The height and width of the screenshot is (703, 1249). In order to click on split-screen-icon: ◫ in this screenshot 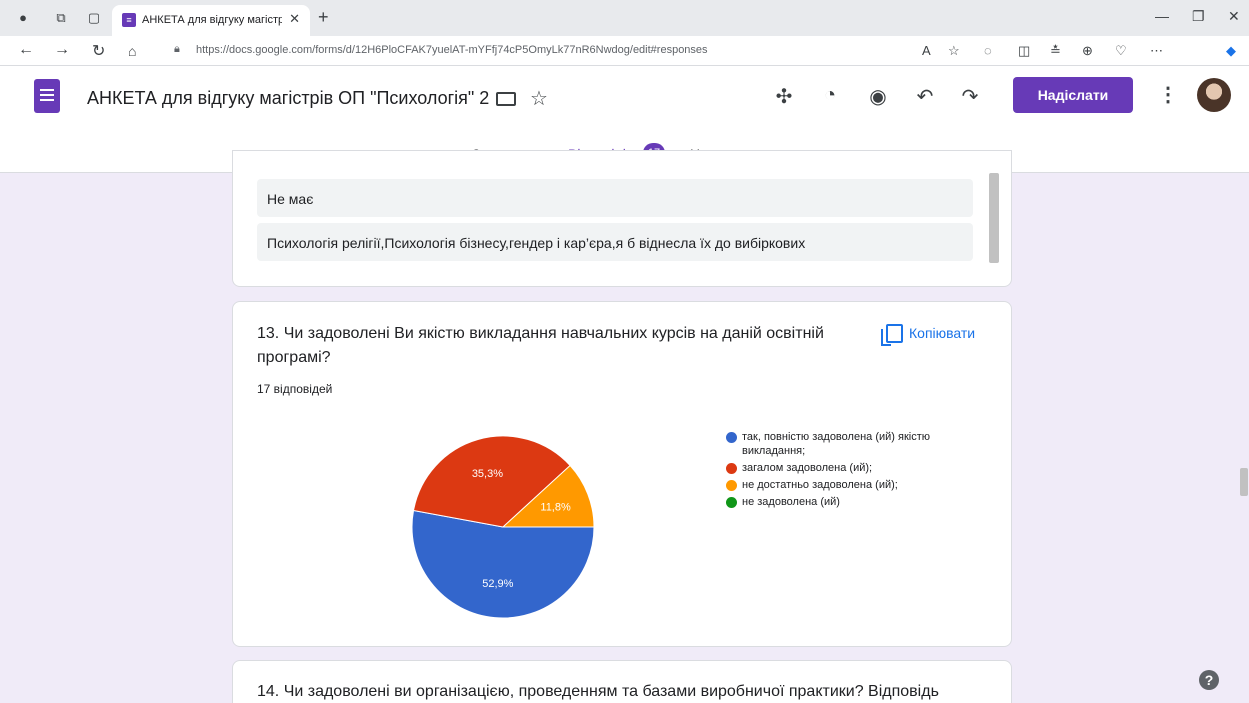, I will do `click(1024, 51)`.